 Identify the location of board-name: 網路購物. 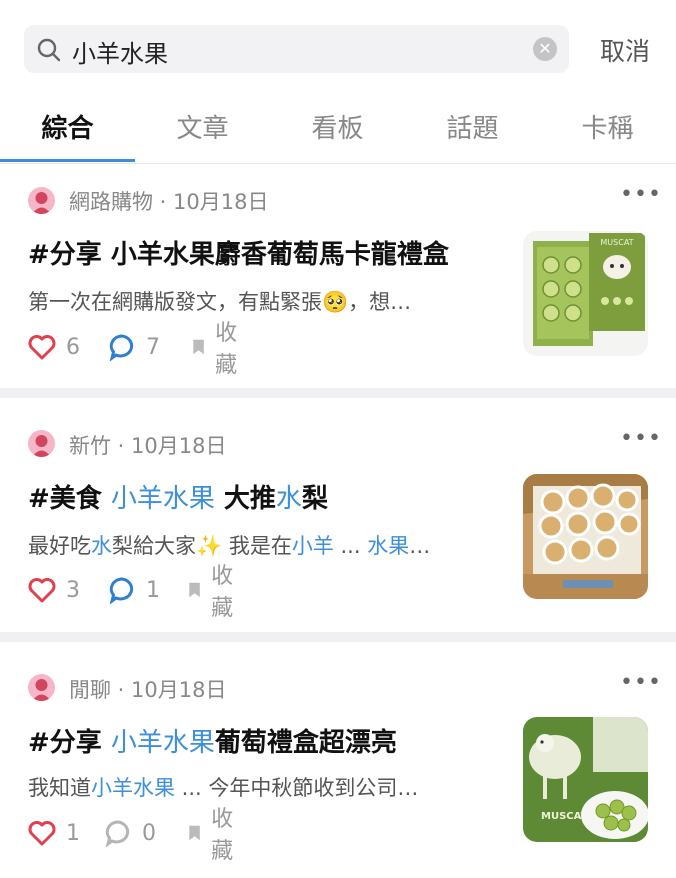
(111, 202).